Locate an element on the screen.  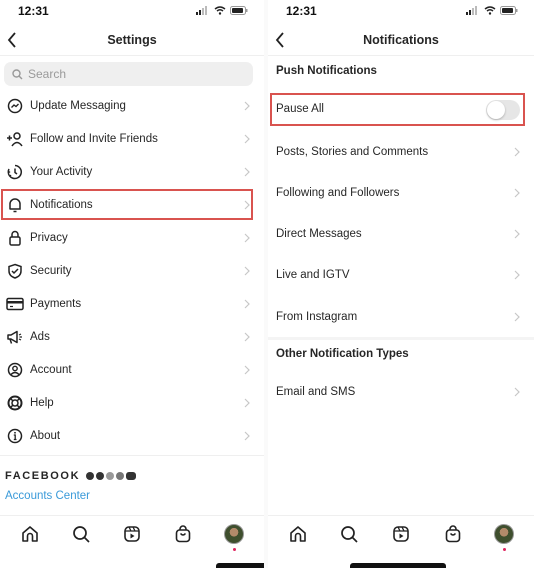
credit-card-icon is located at coordinates (15, 304).